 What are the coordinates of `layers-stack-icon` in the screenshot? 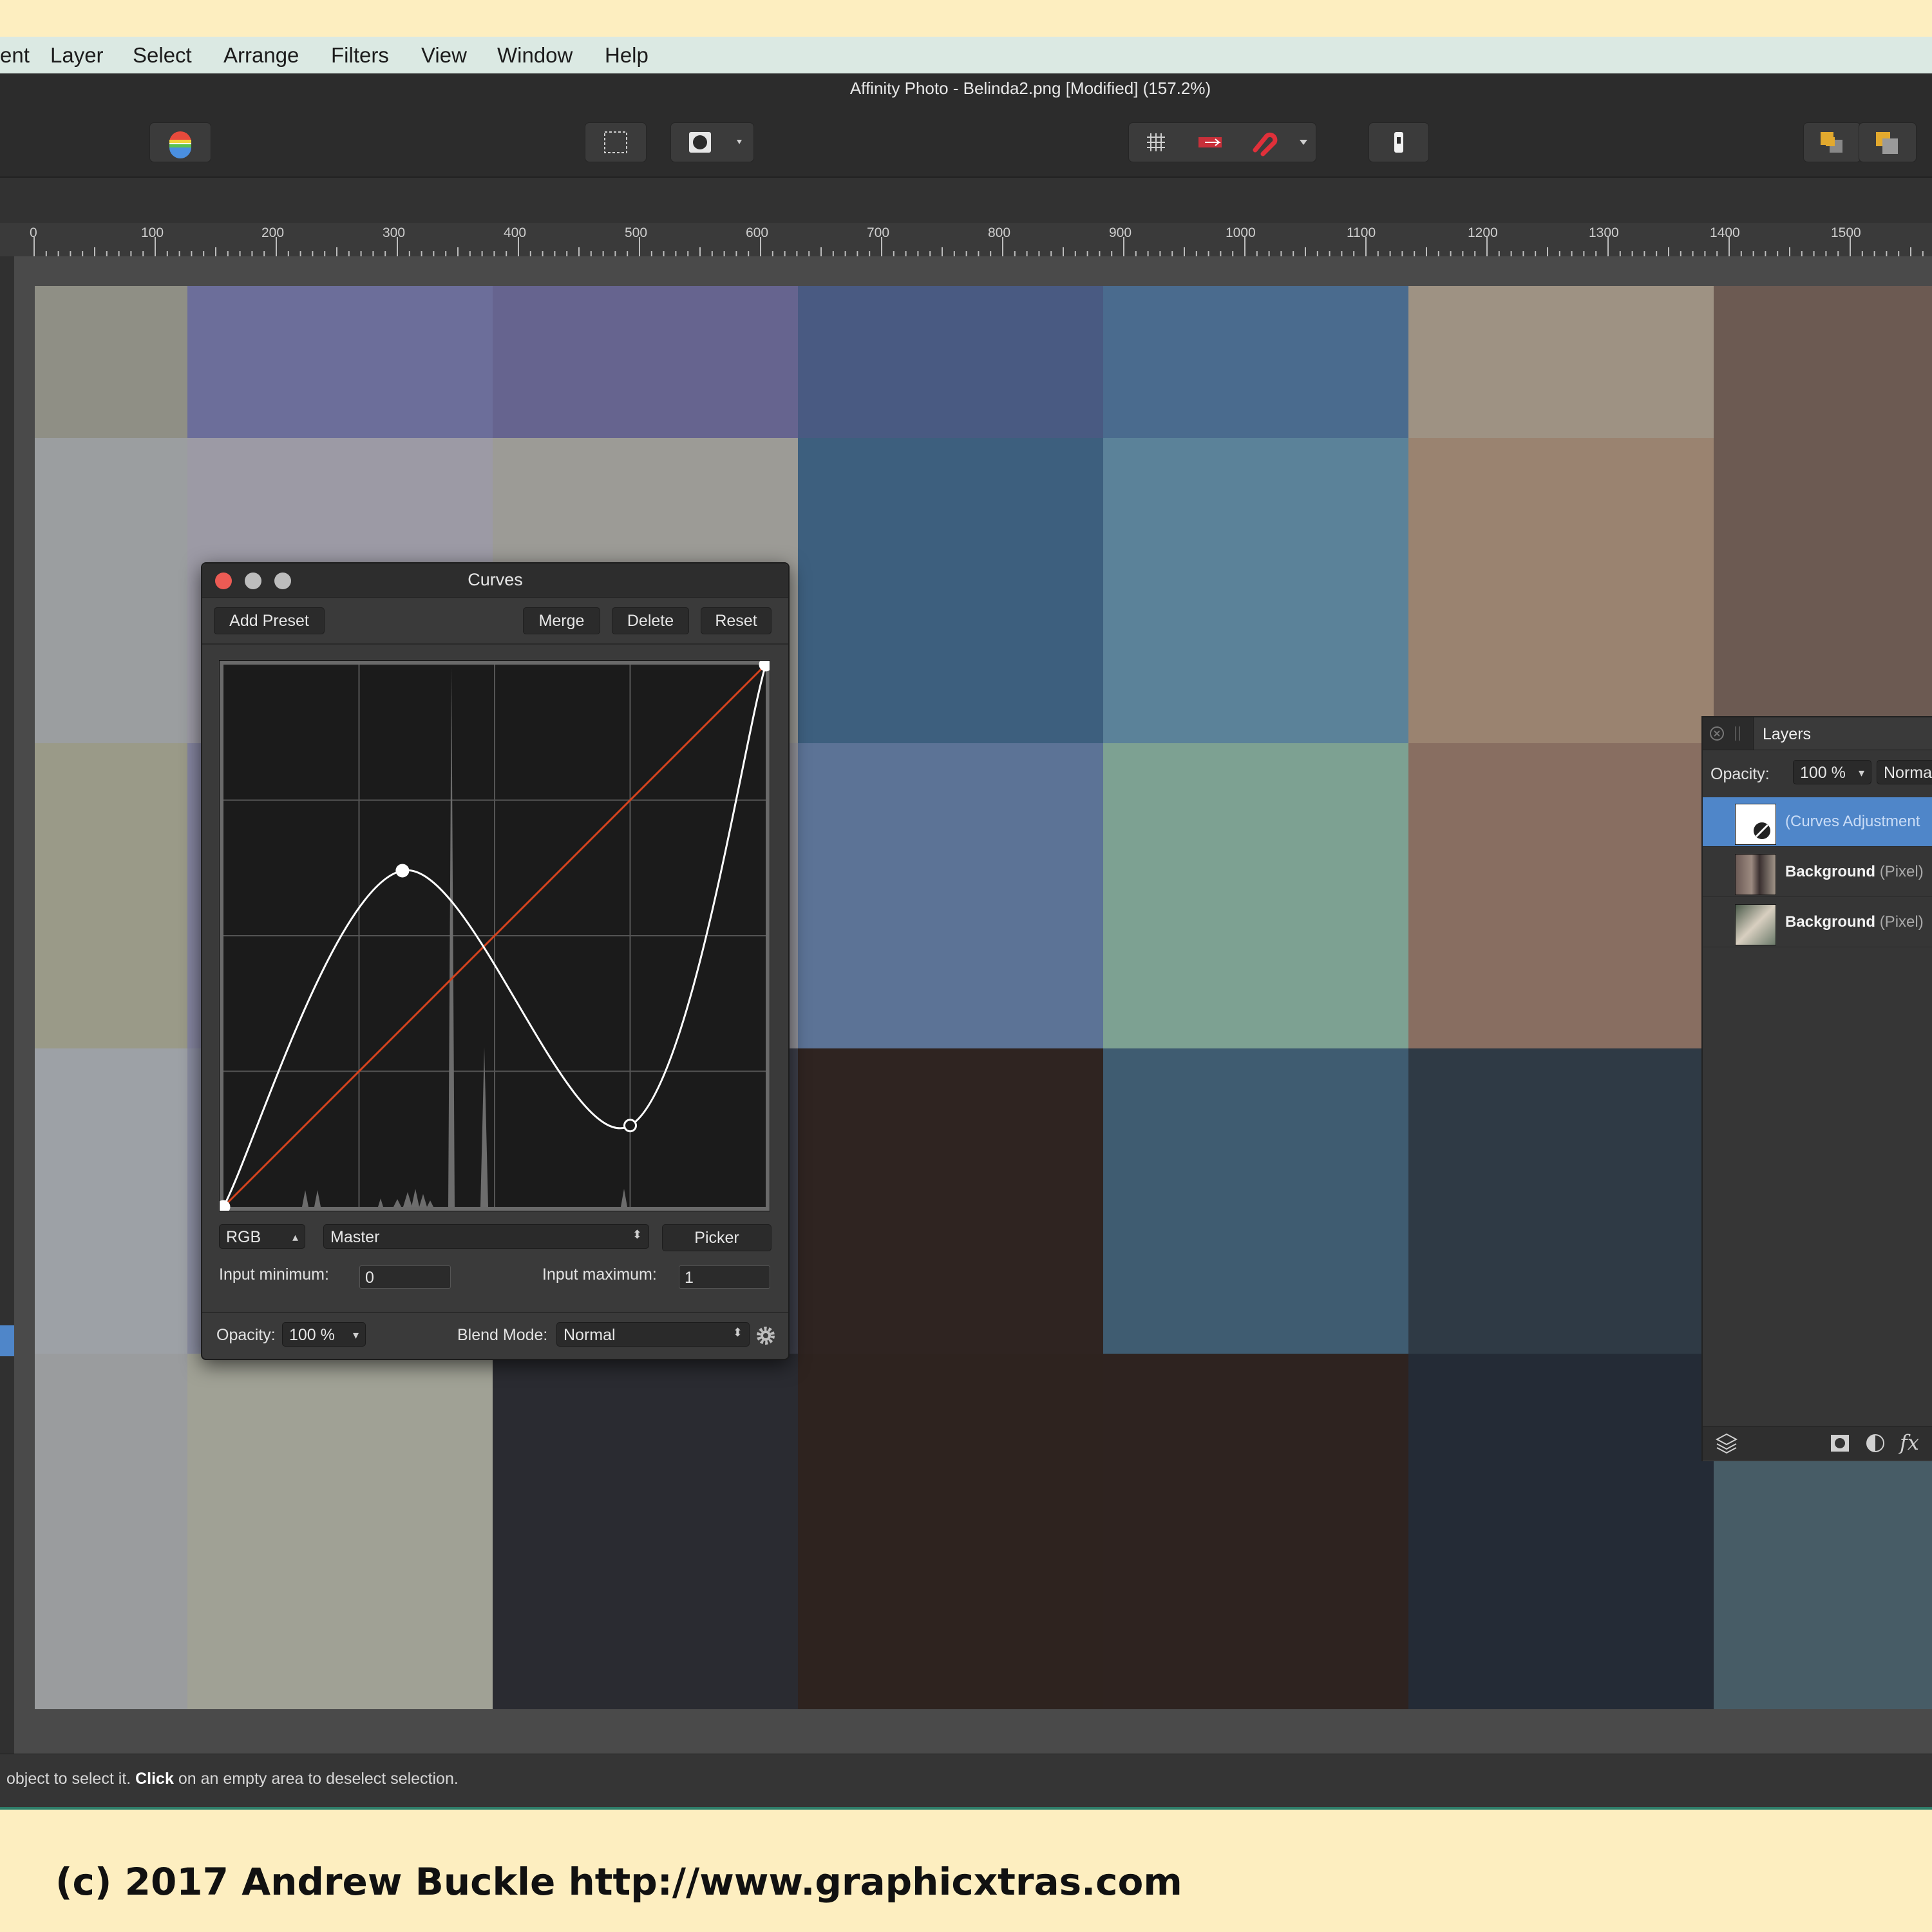 It's located at (1727, 1444).